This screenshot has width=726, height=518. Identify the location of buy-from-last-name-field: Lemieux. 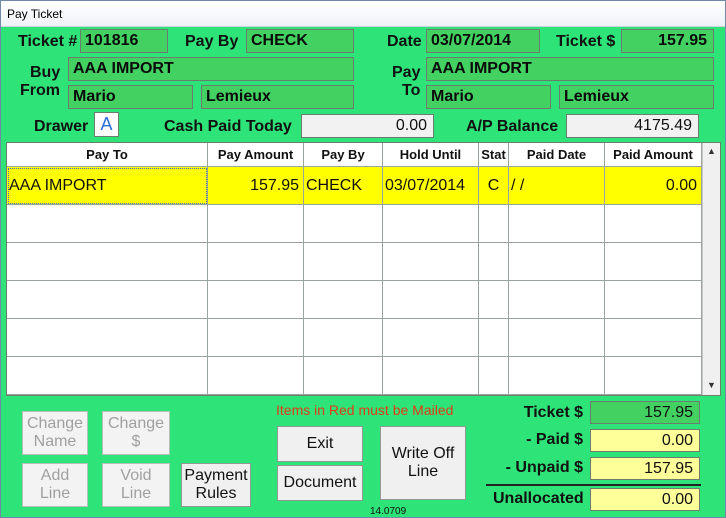
(277, 97).